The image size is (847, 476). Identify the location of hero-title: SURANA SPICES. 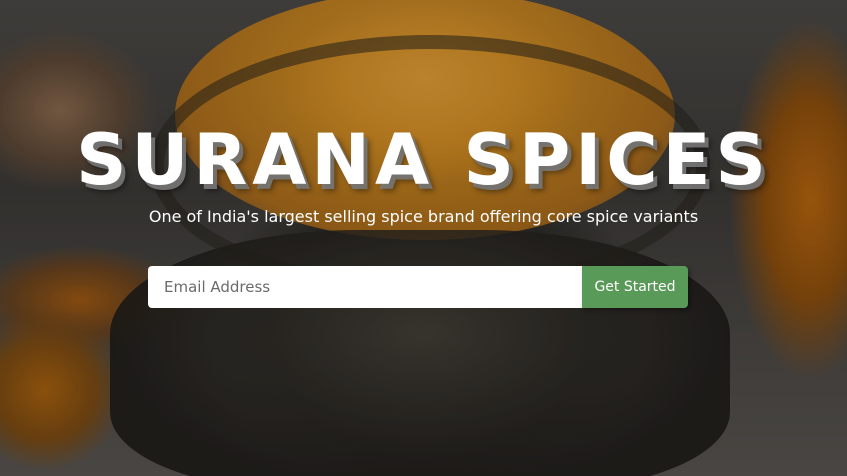
(423, 160).